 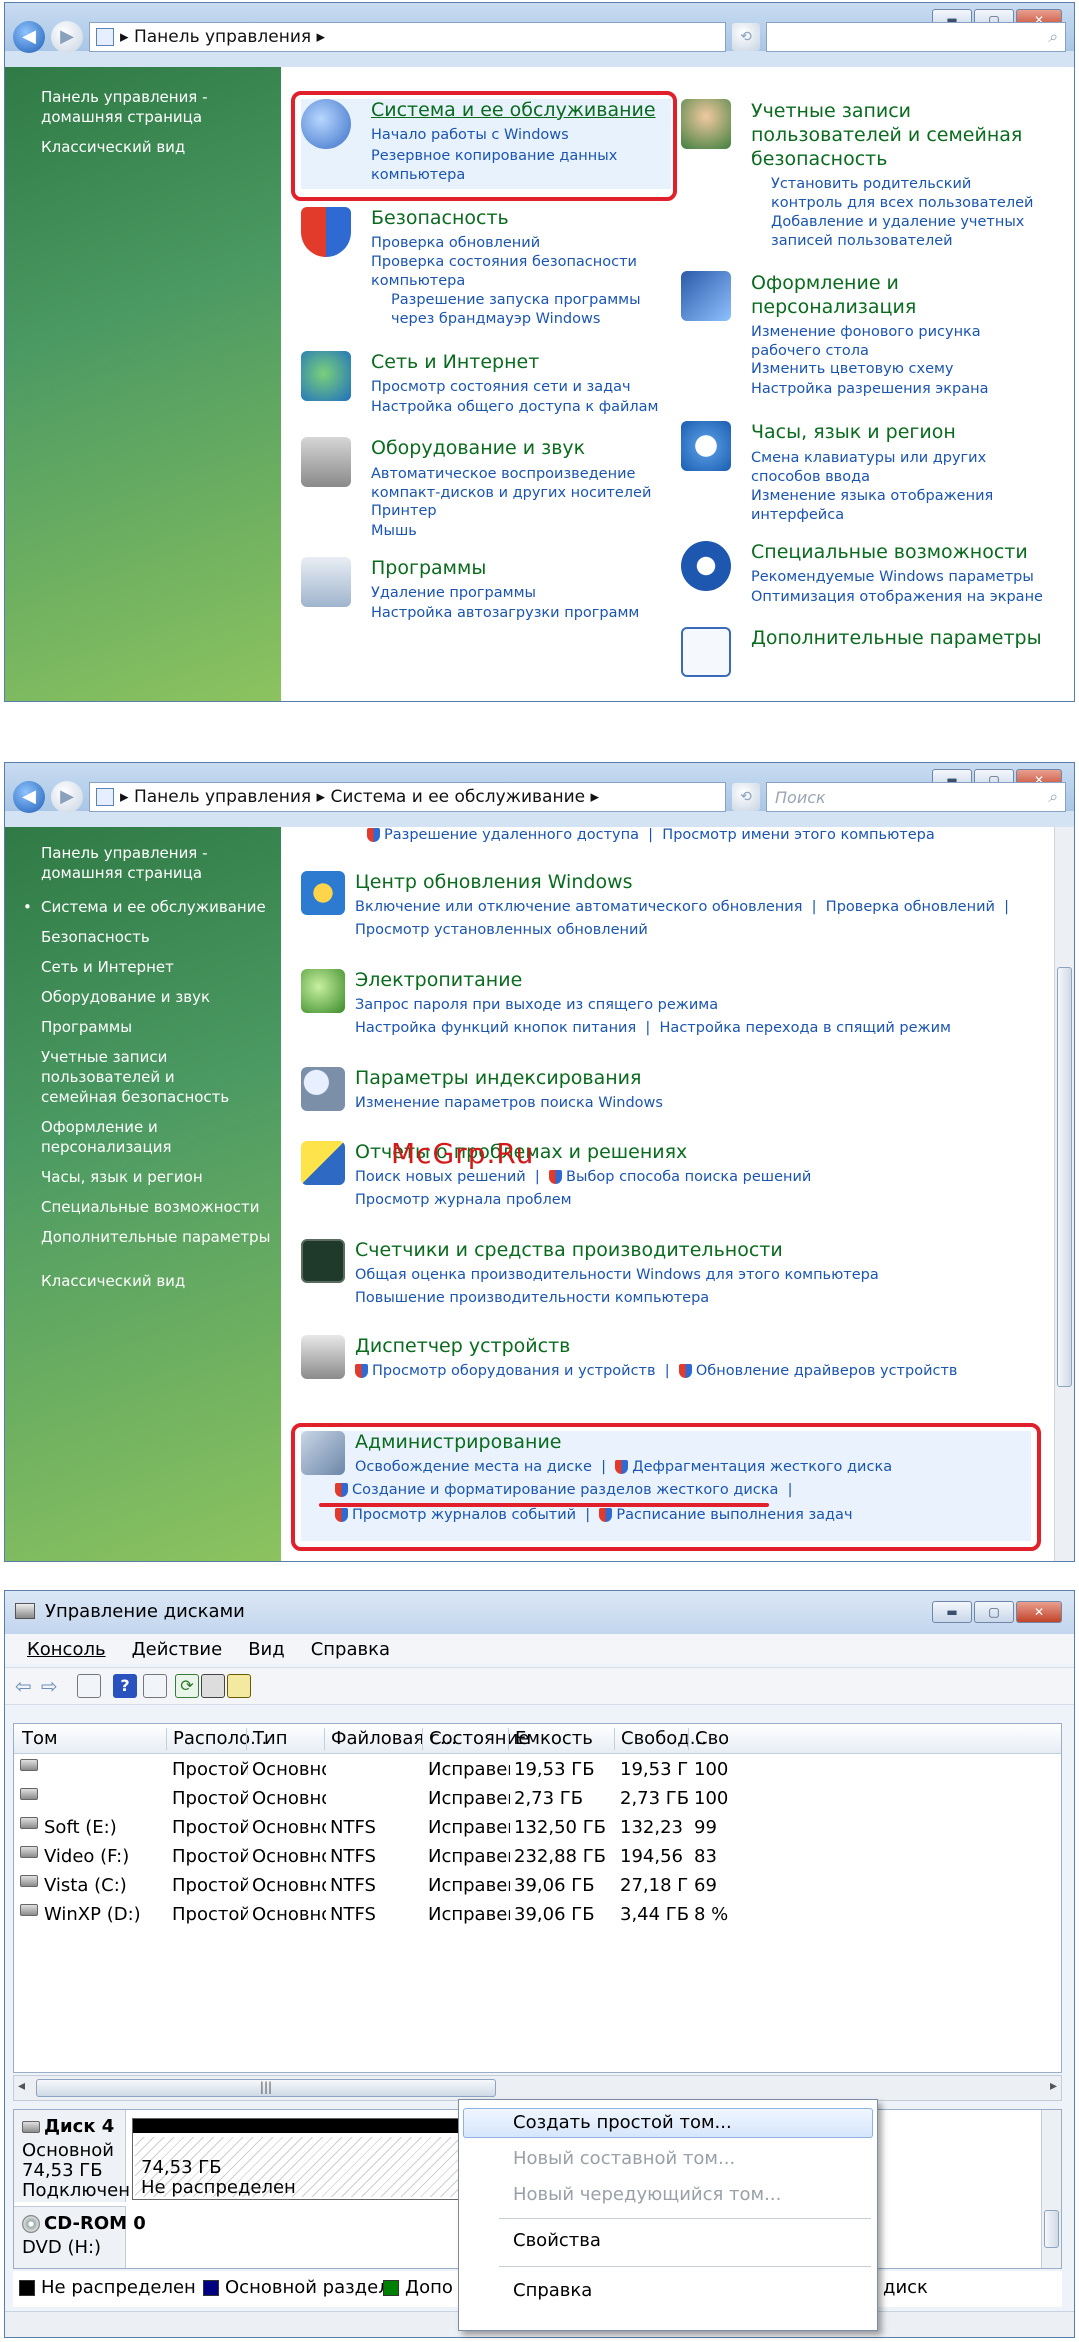 I want to click on search-input: ⌕, so click(x=916, y=37).